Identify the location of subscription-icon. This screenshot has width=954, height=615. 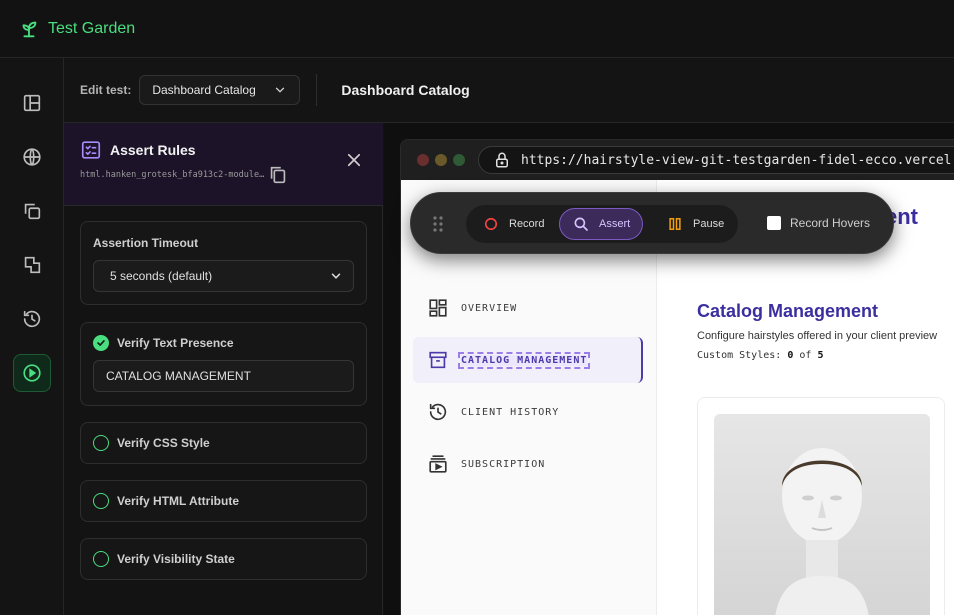
(438, 464).